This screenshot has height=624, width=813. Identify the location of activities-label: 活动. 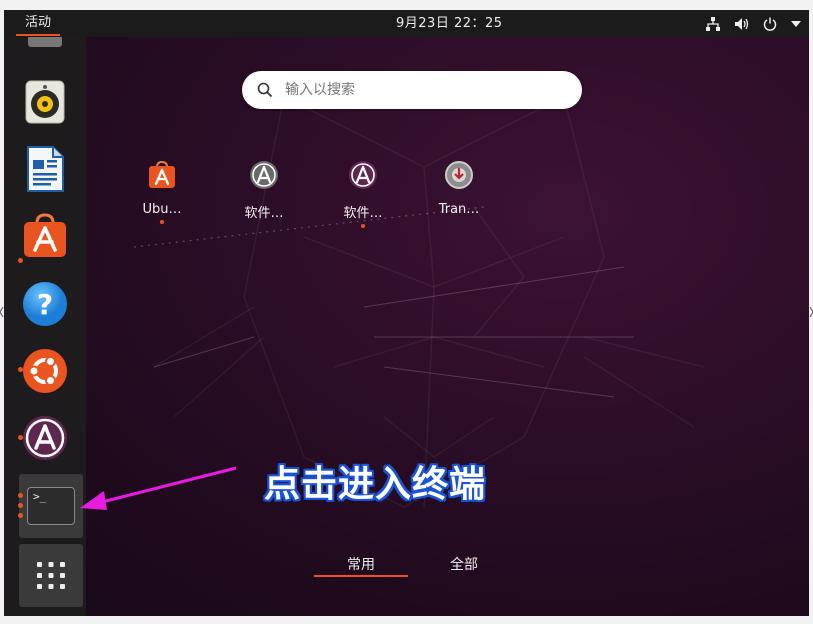
(38, 22).